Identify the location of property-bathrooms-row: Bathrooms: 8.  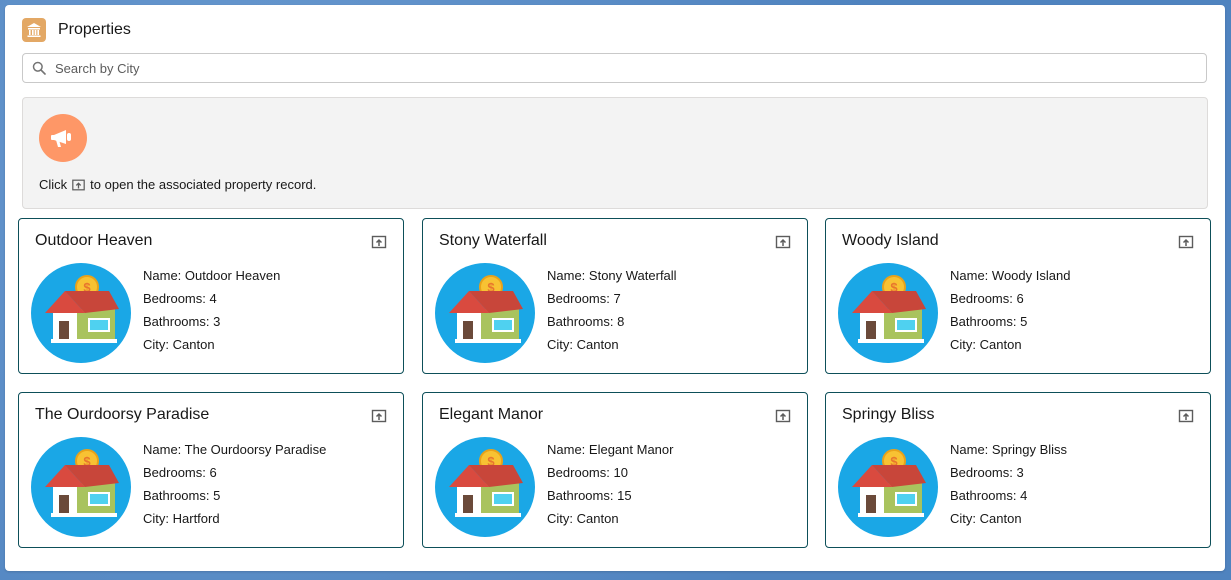
(612, 321).